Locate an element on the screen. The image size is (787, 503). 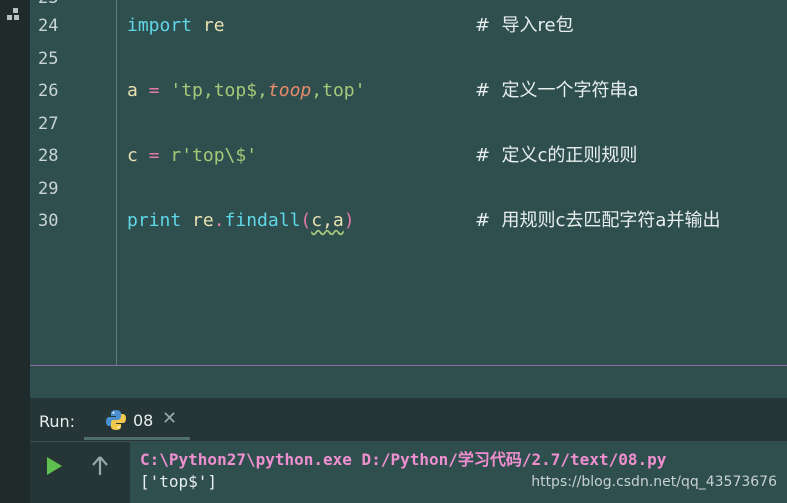
keyword-import: import is located at coordinates (160, 25).